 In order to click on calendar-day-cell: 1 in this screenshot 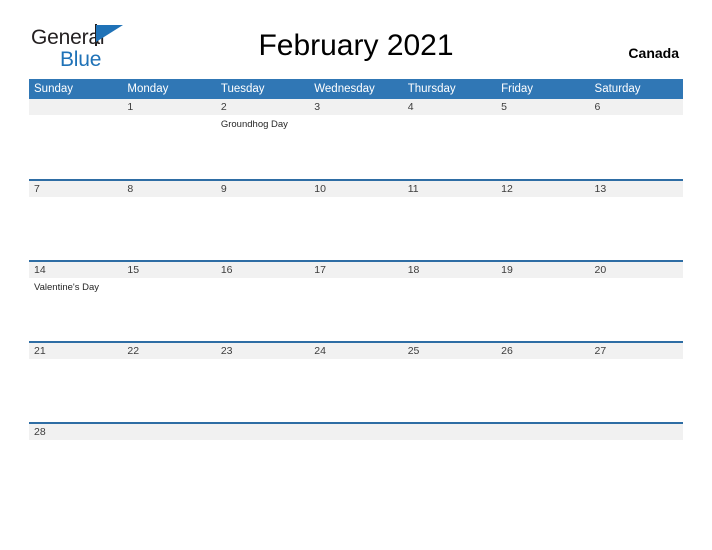, I will do `click(169, 139)`.